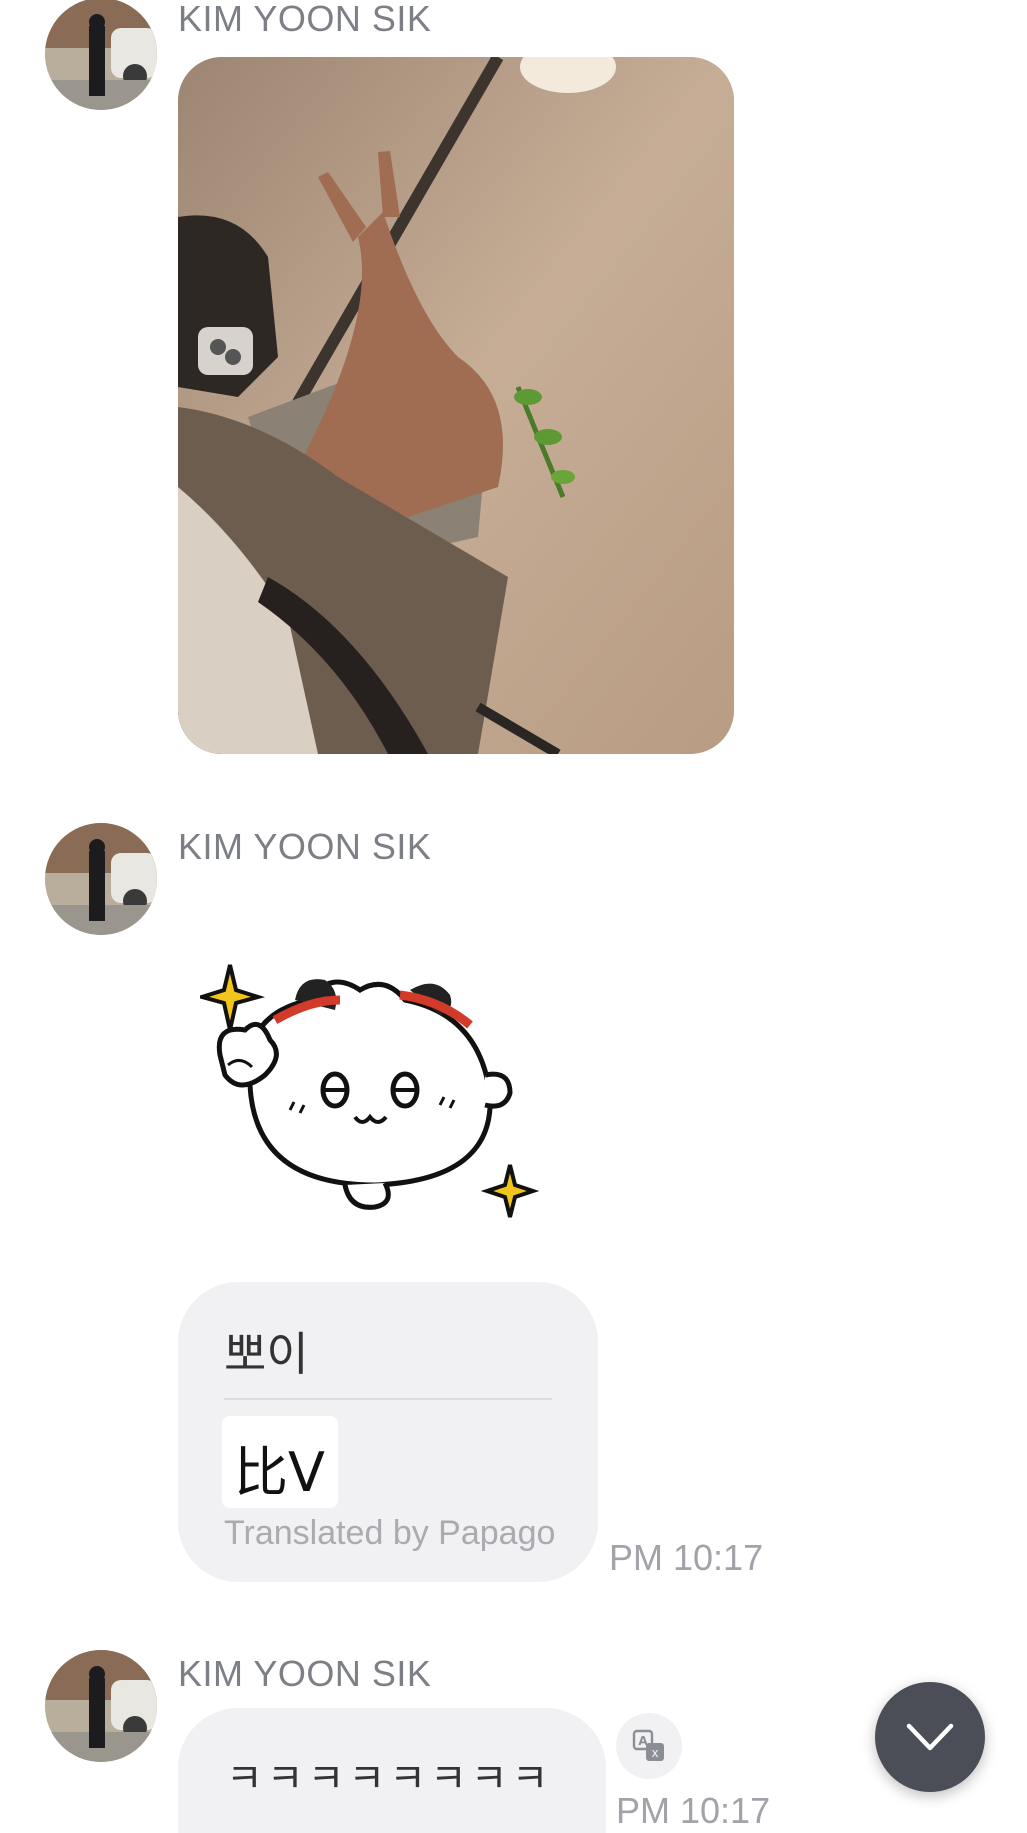  I want to click on translation-divider, so click(388, 1399).